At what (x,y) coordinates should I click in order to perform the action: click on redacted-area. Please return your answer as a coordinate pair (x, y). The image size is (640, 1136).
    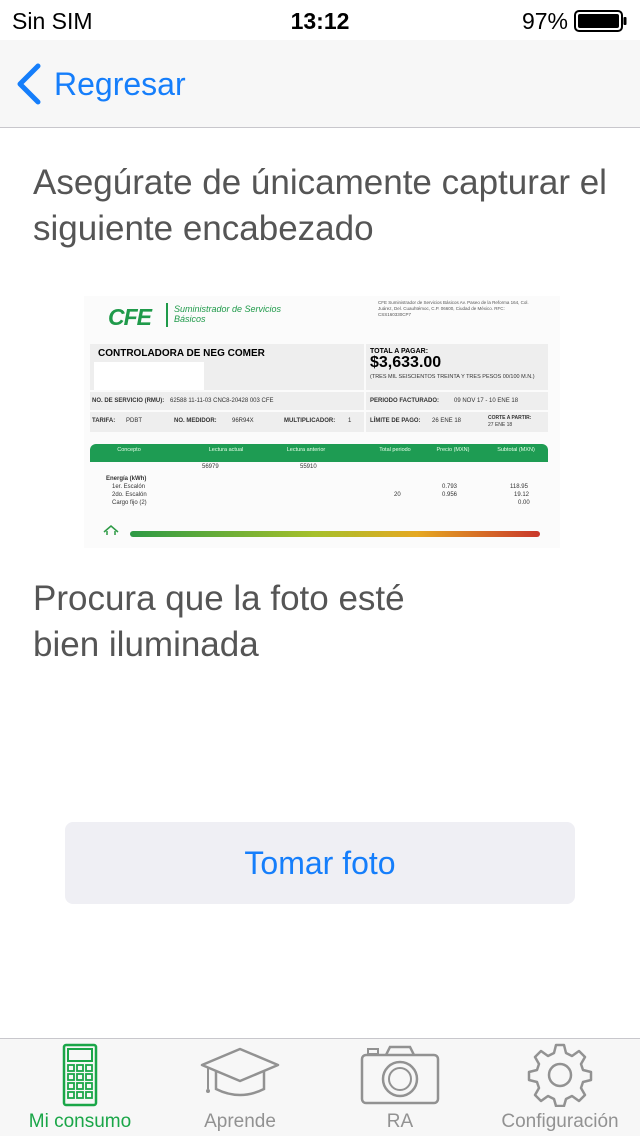
    Looking at the image, I should click on (149, 376).